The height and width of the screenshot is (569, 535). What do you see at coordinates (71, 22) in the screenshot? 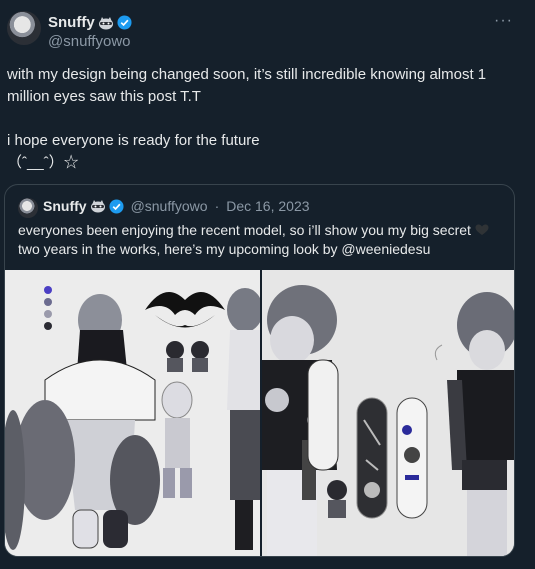
I see `author-name: Snuffy` at bounding box center [71, 22].